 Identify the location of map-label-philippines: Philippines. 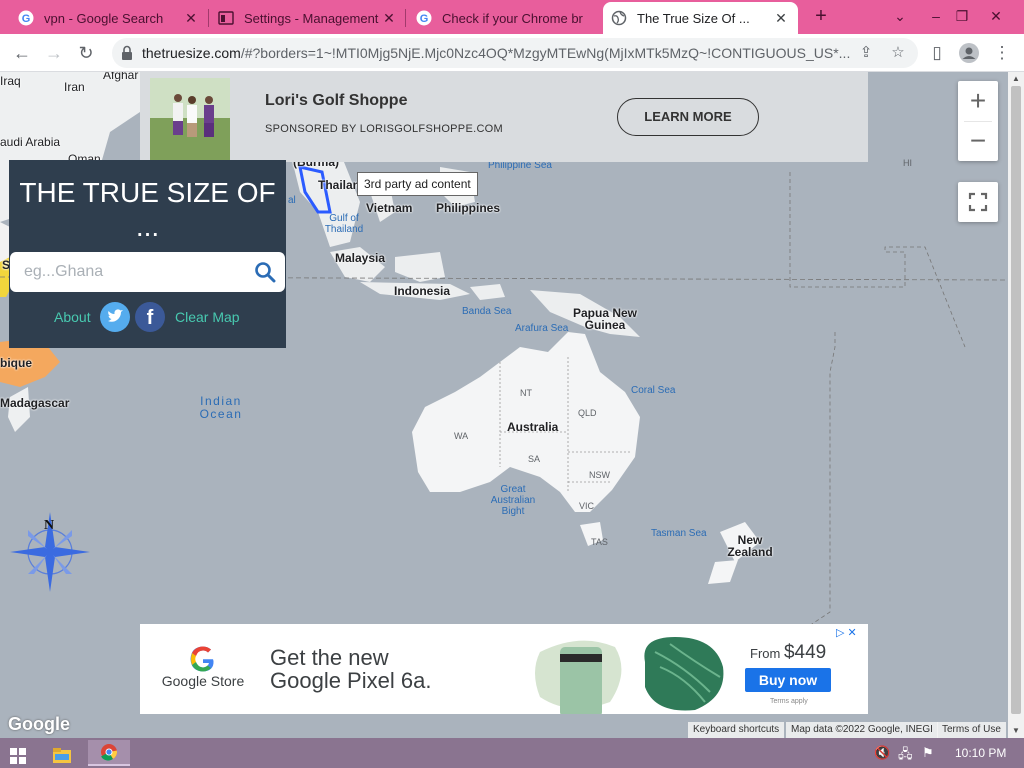
(468, 208).